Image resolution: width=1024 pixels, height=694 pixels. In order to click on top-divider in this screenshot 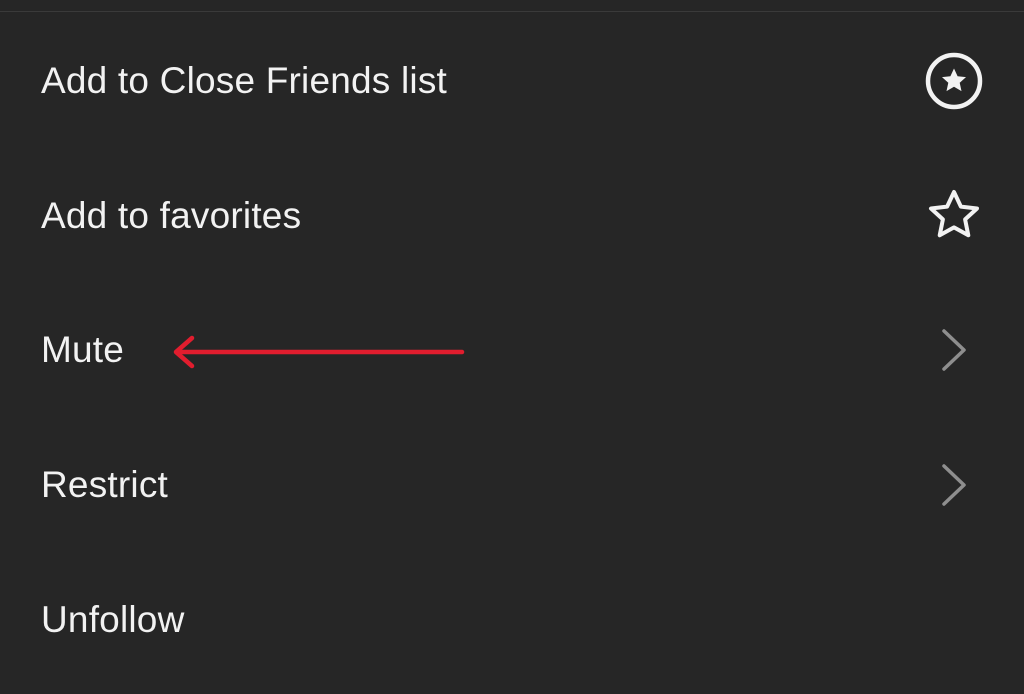, I will do `click(512, 11)`.